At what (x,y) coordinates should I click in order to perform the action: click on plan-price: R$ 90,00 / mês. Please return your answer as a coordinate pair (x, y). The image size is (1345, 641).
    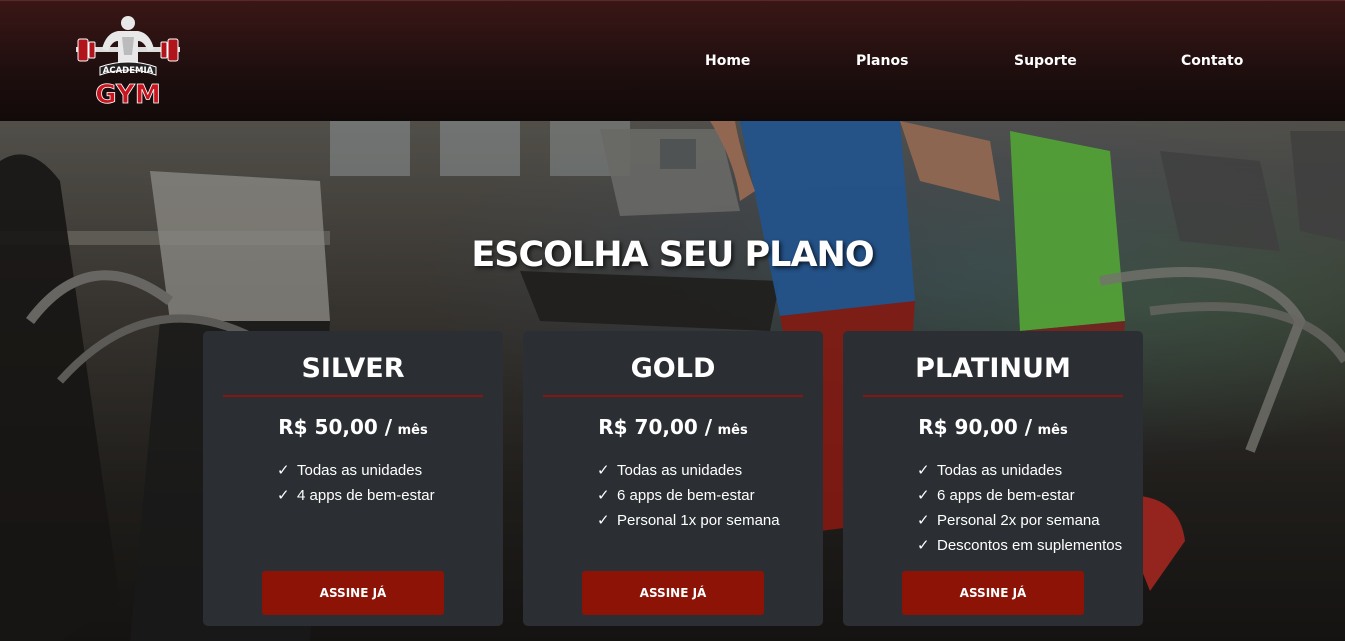
    Looking at the image, I should click on (993, 427).